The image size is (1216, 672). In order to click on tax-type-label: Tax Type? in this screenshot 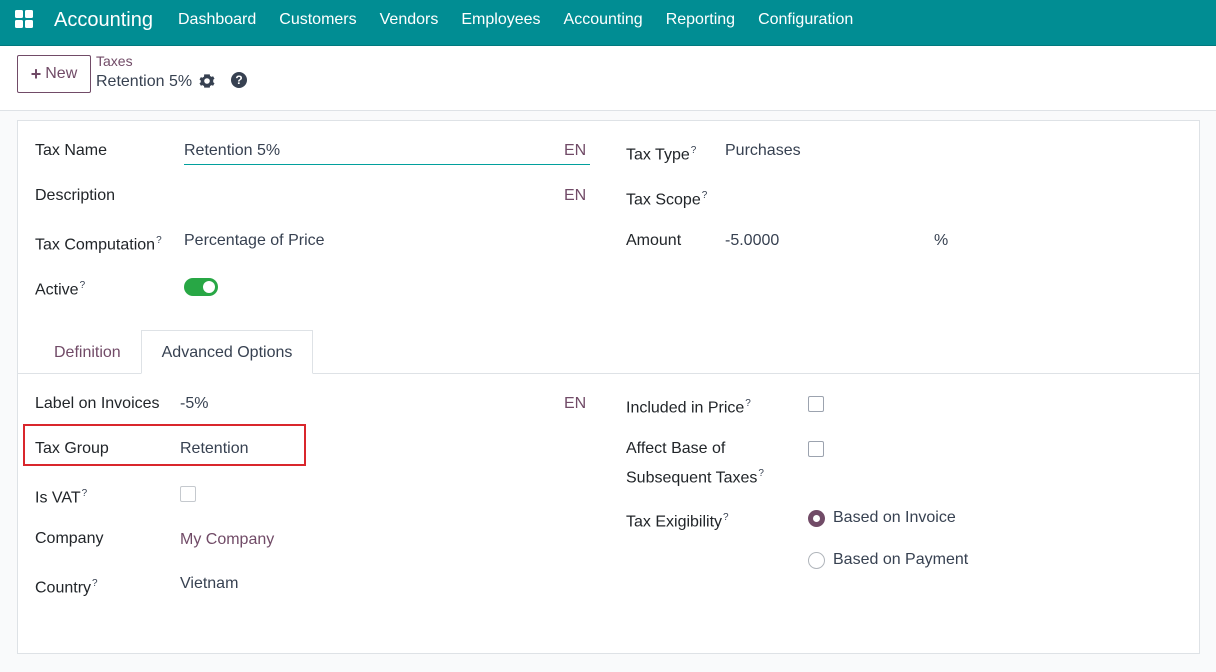, I will do `click(661, 154)`.